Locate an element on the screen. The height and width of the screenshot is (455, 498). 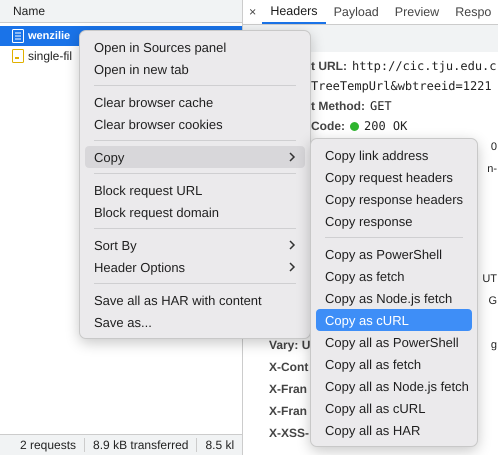
header-value: n- is located at coordinates (492, 169).